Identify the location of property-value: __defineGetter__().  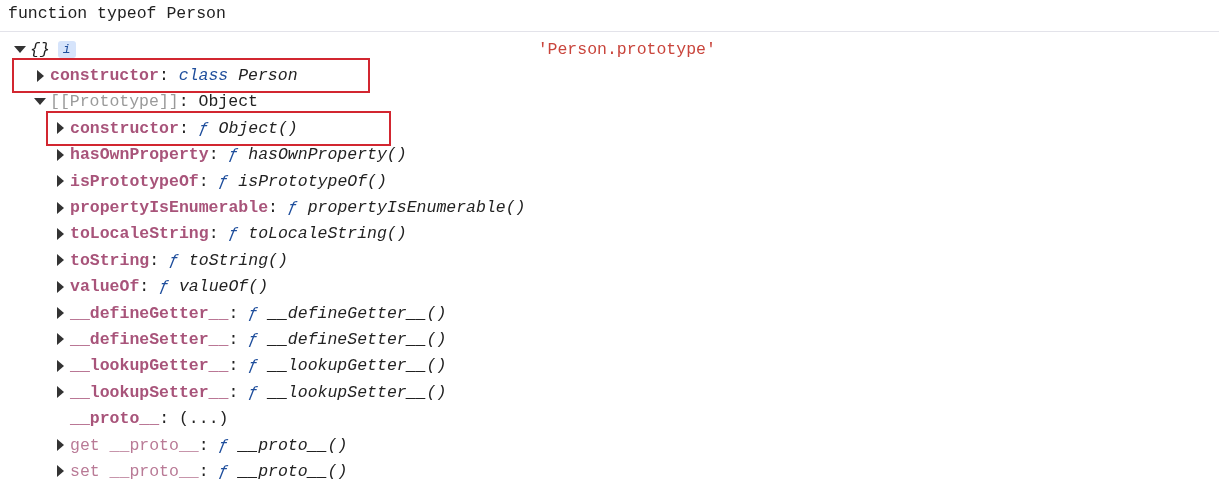
(357, 313).